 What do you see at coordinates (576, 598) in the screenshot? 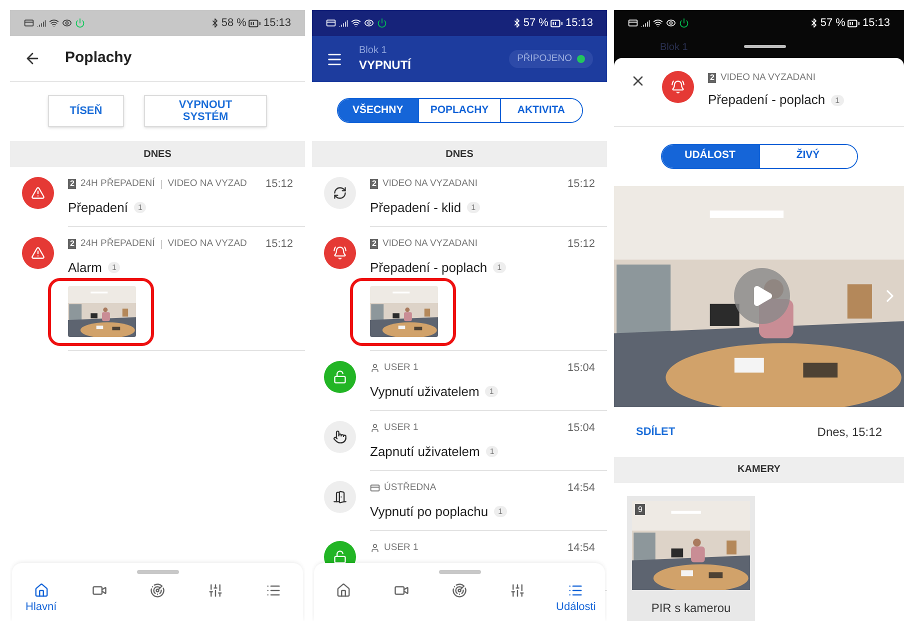
I see `nav-tab: Události` at bounding box center [576, 598].